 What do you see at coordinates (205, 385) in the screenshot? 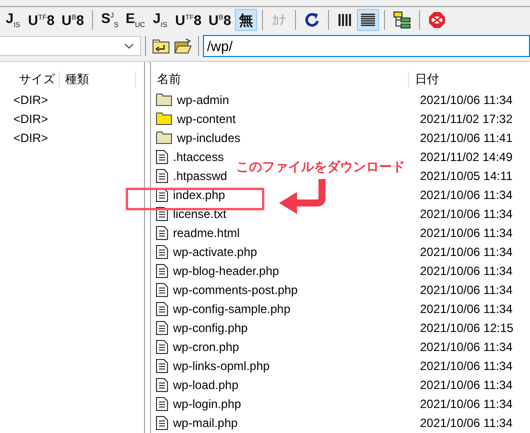
I see `file-name: wp-load.php` at bounding box center [205, 385].